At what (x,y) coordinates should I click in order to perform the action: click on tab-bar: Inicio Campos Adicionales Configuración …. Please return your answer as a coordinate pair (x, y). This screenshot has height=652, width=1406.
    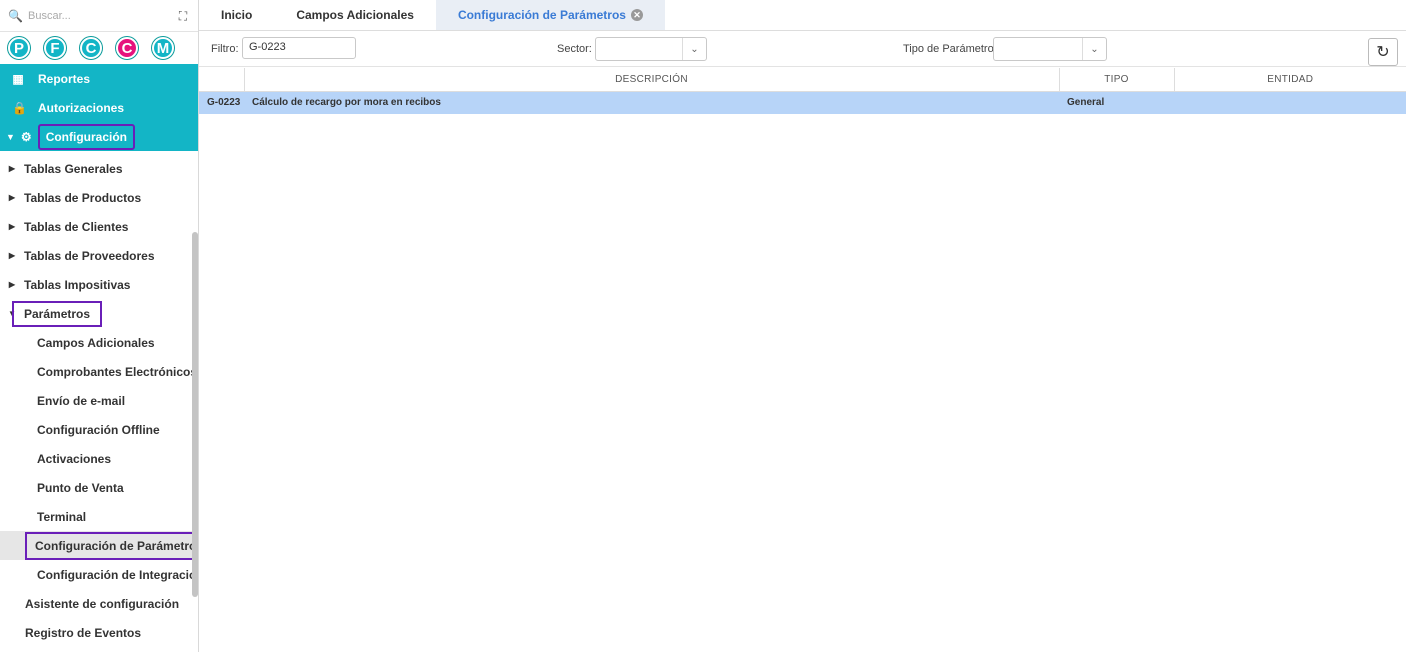
    Looking at the image, I should click on (802, 15).